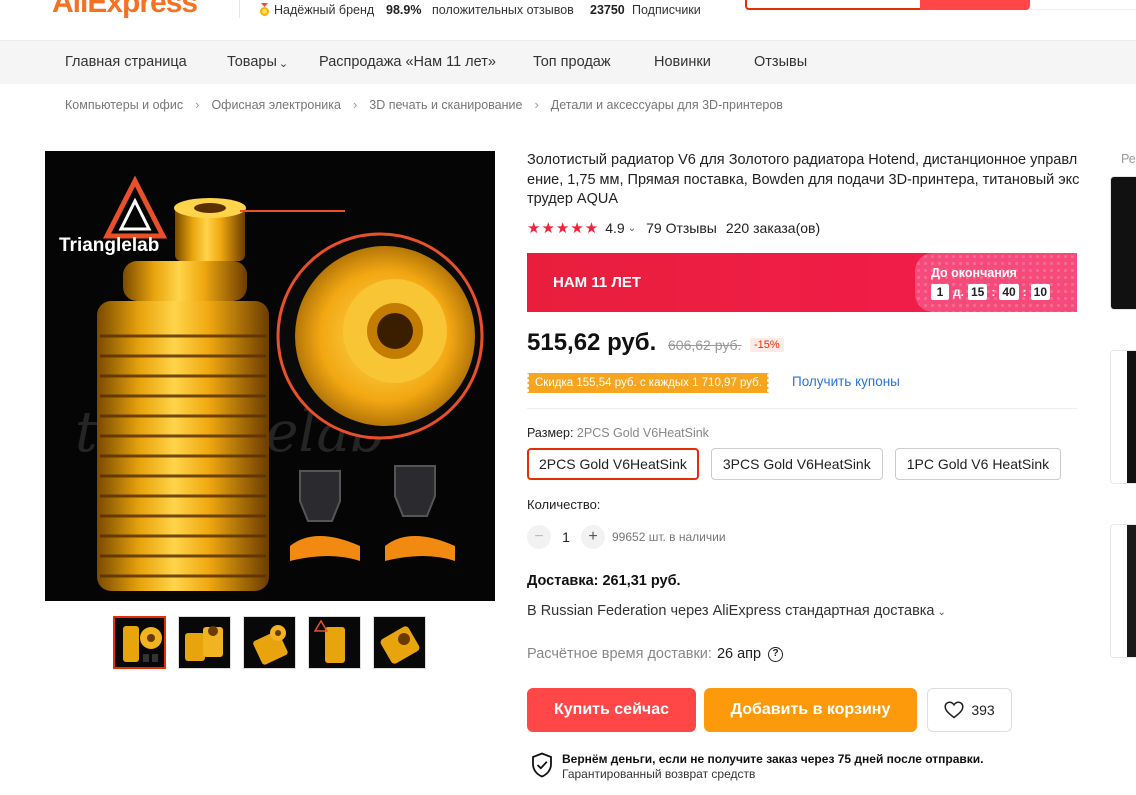  What do you see at coordinates (607, 10) in the screenshot?
I see `subscribers-count: 23750` at bounding box center [607, 10].